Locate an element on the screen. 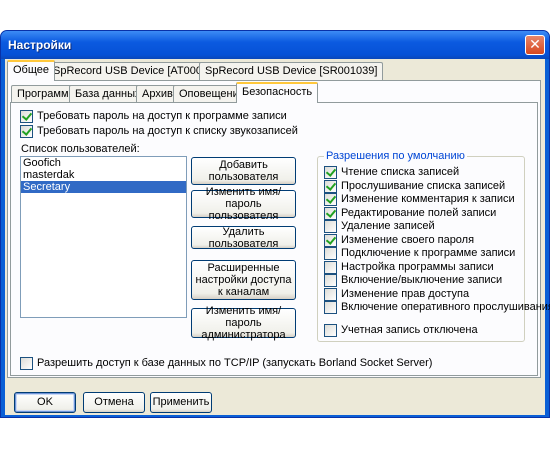 The height and width of the screenshot is (450, 550). close-button: ✕ is located at coordinates (535, 45).